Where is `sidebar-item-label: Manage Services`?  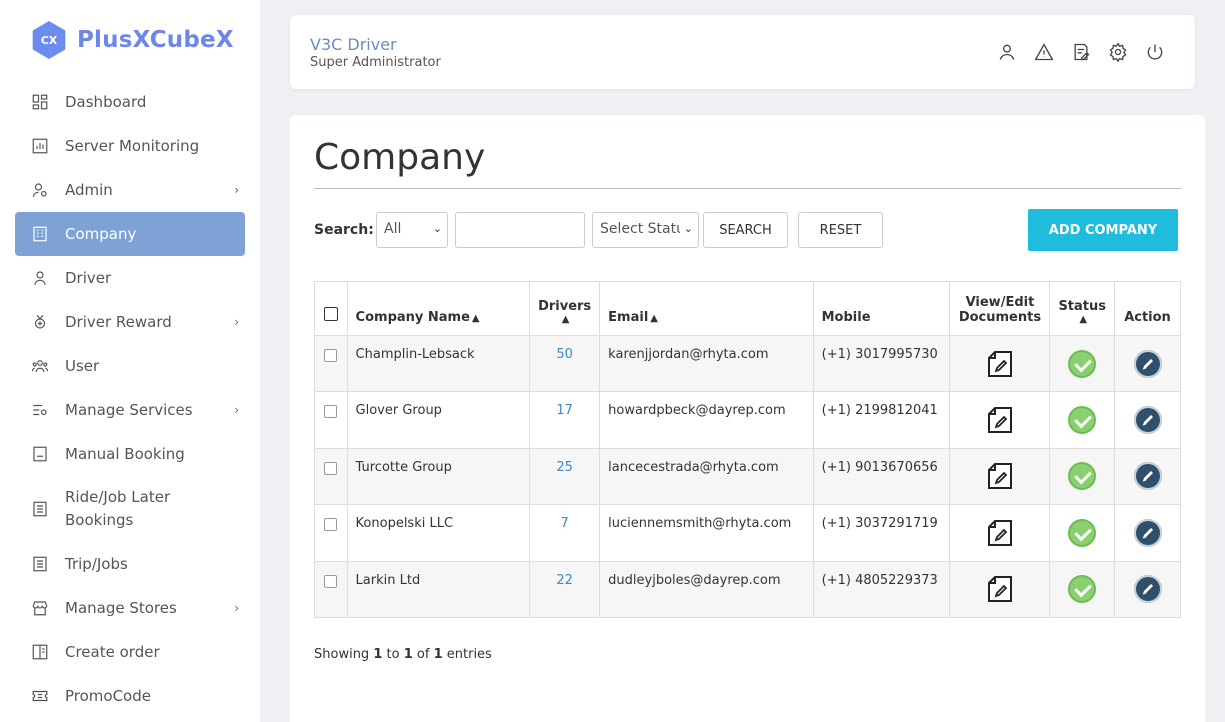
sidebar-item-label: Manage Services is located at coordinates (129, 409).